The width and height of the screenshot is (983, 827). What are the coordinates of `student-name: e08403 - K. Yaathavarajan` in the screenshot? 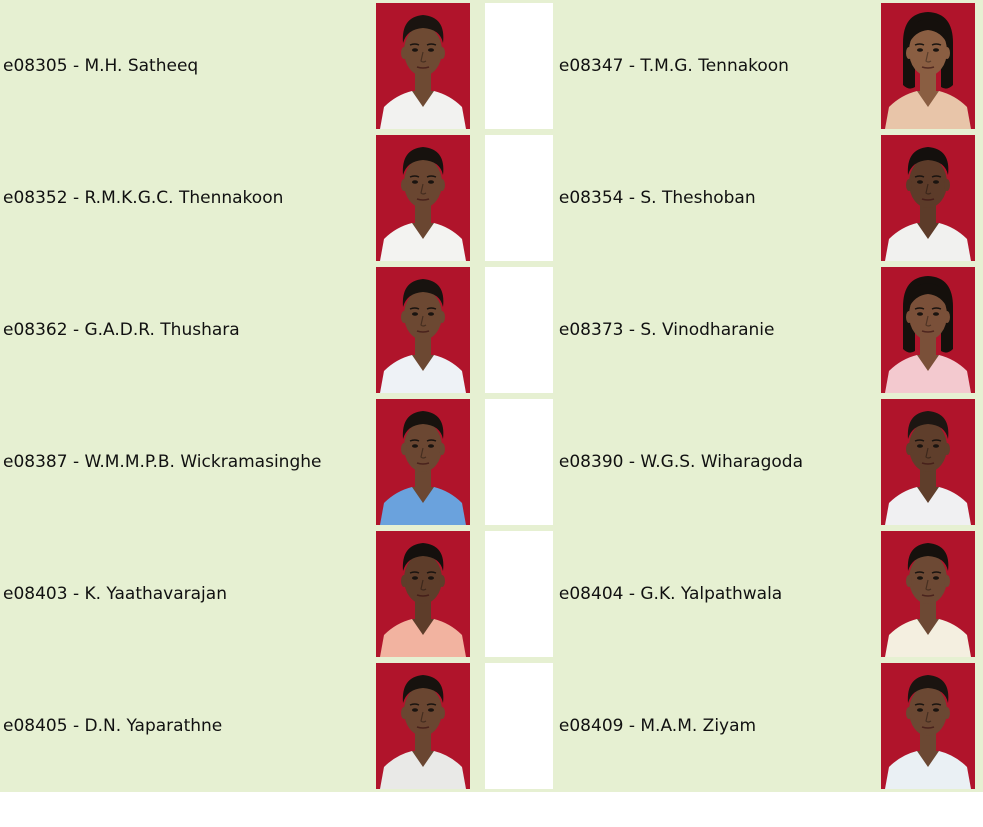 It's located at (115, 594).